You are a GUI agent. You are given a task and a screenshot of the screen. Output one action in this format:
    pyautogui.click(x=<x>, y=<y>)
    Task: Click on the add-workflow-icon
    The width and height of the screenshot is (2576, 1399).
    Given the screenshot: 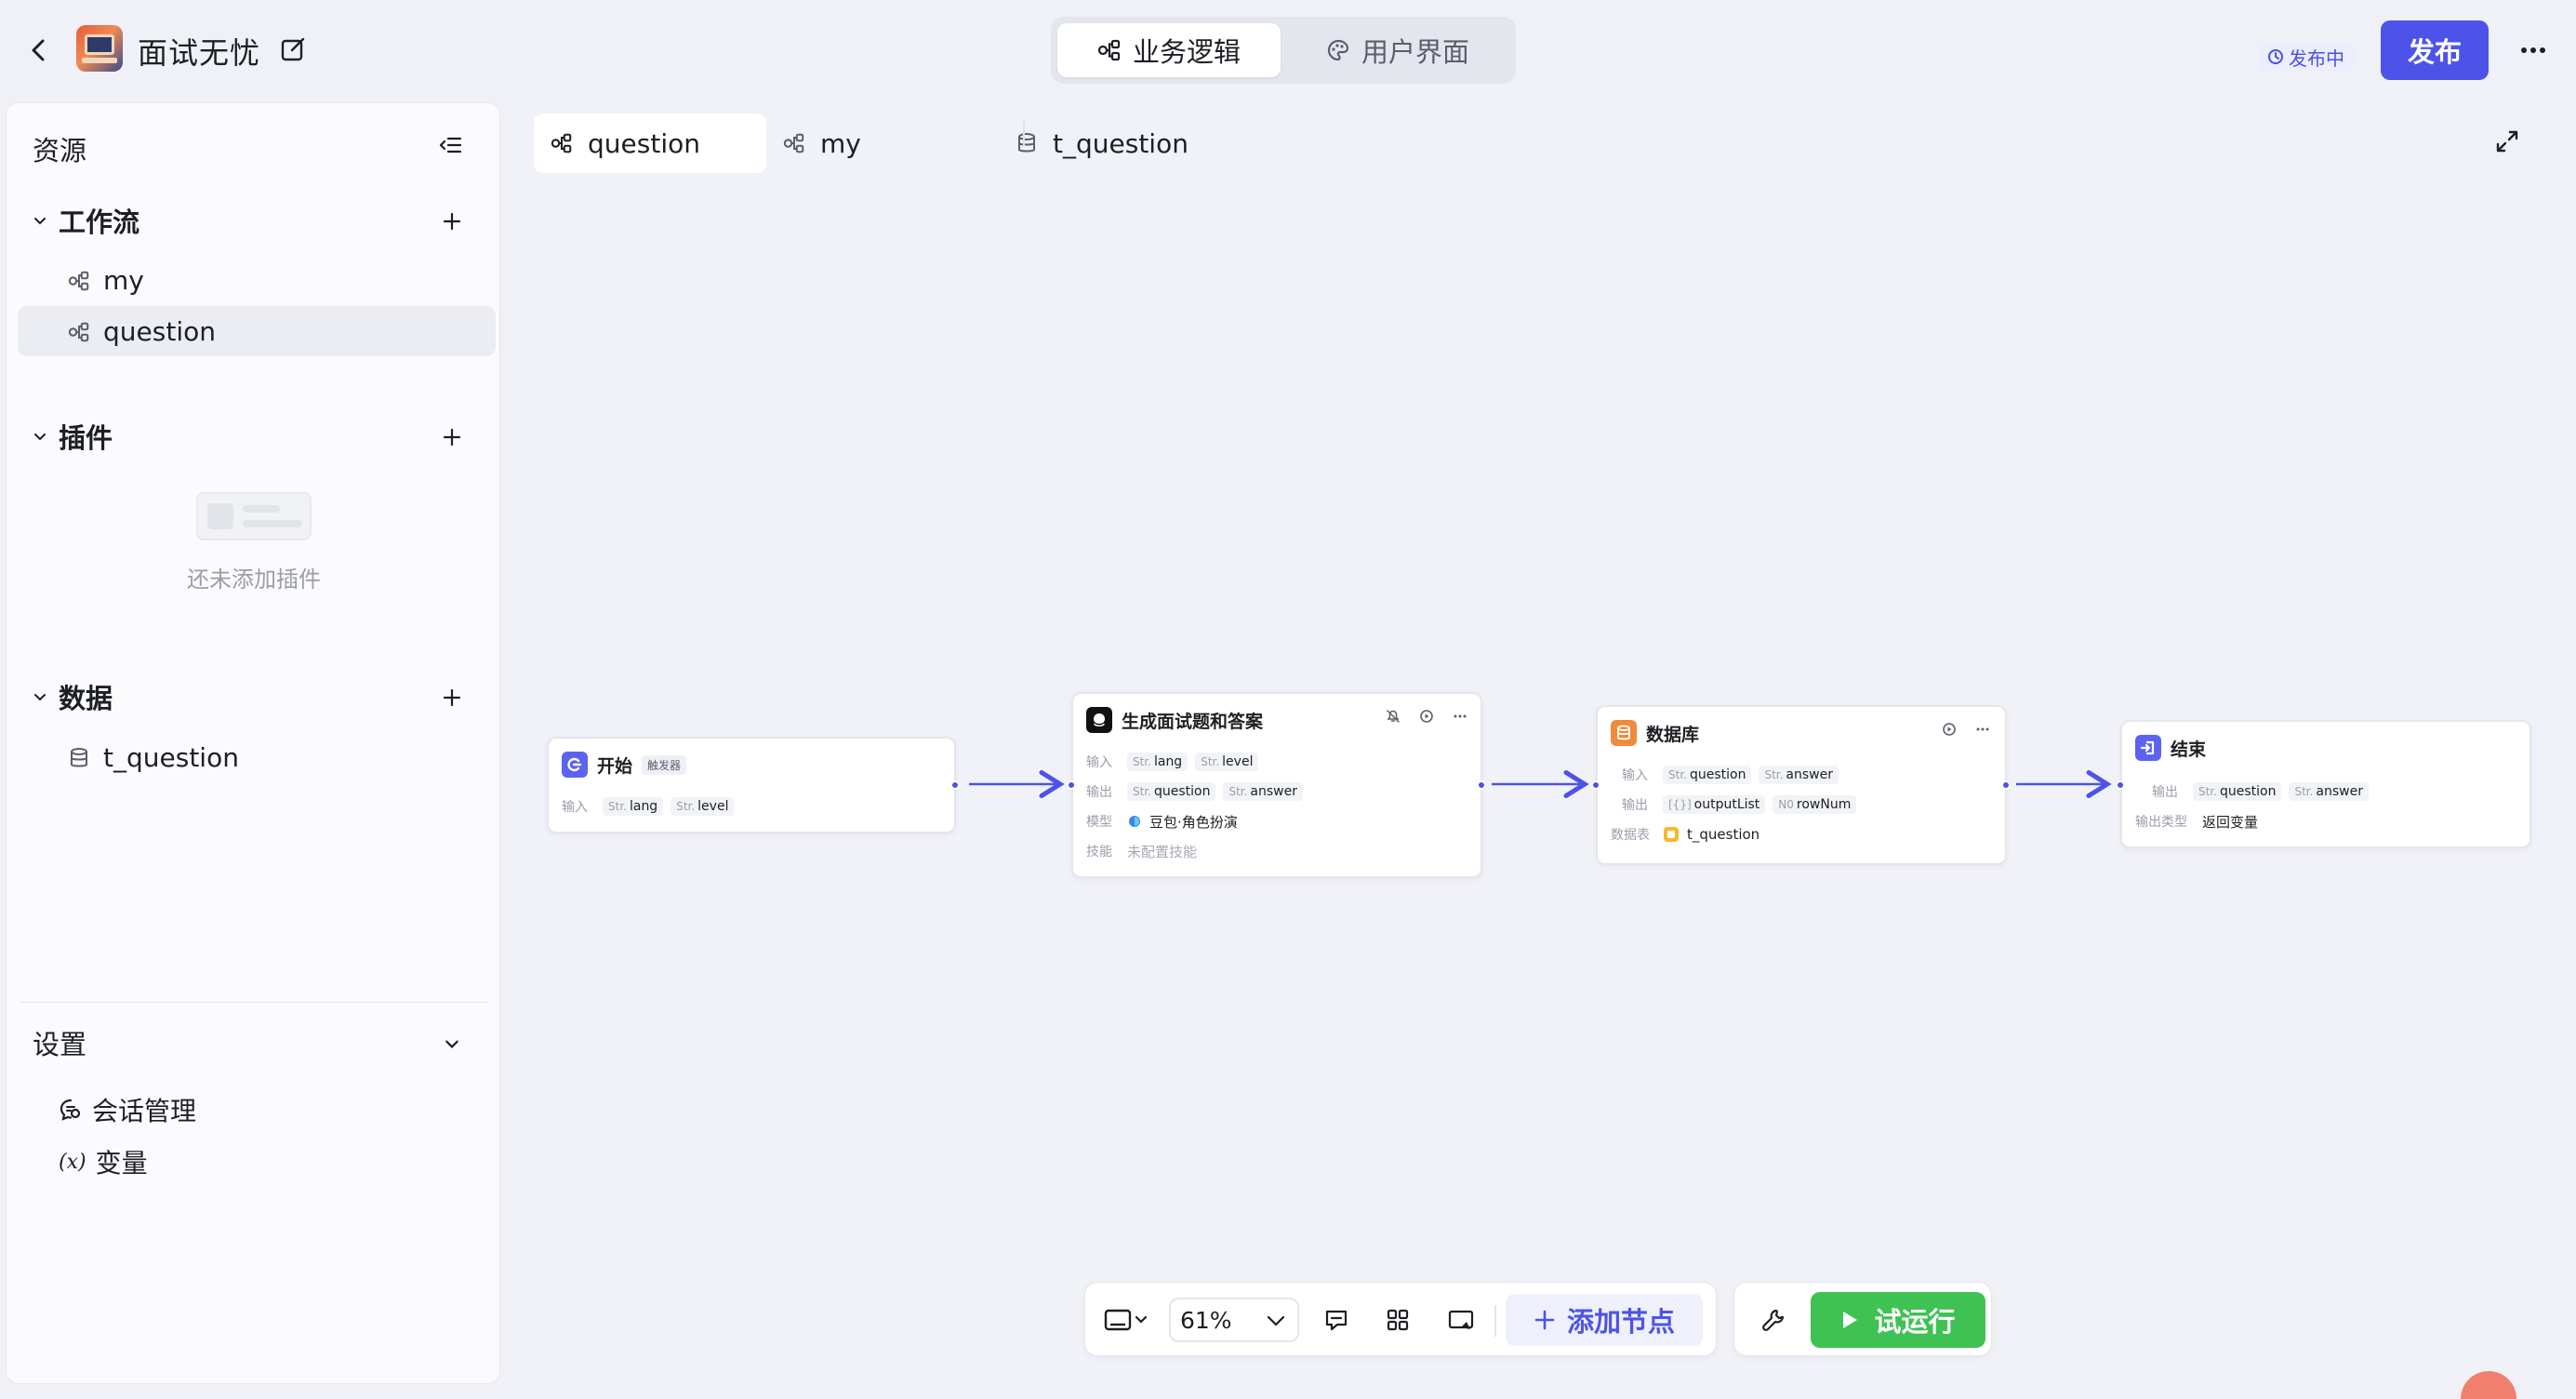 What is the action you would take?
    pyautogui.click(x=452, y=221)
    